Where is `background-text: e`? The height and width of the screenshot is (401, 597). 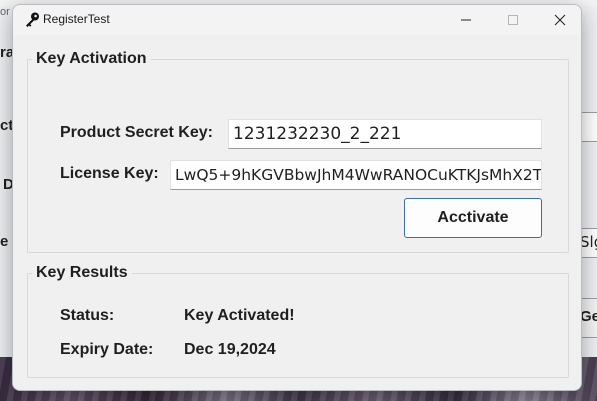
background-text: e is located at coordinates (4, 241).